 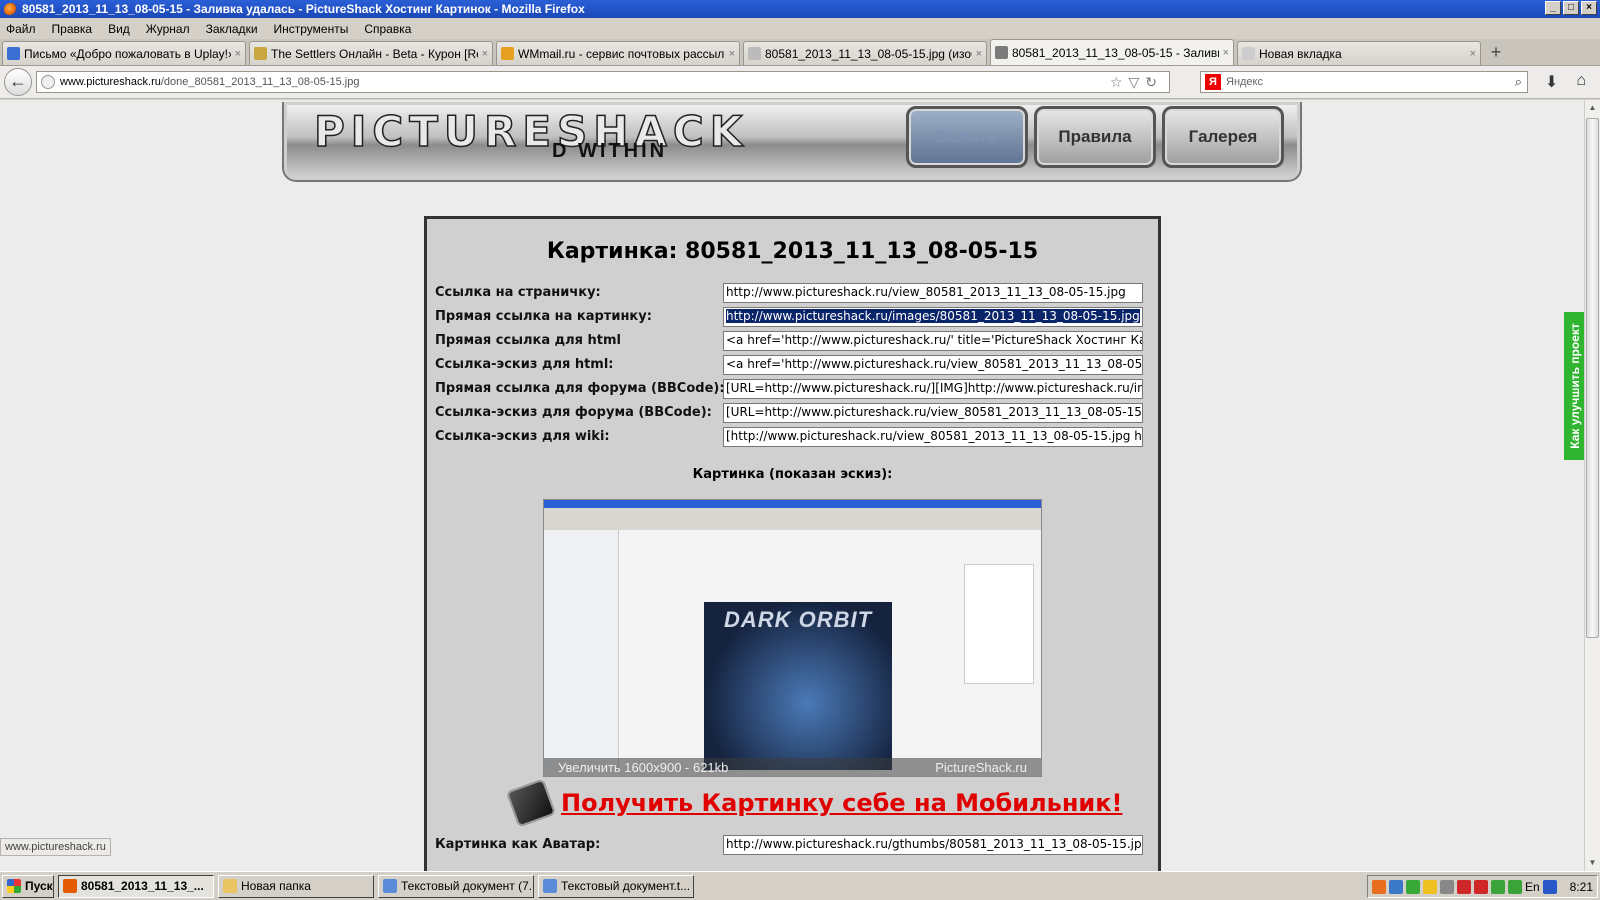 What do you see at coordinates (387, 29) in the screenshot?
I see `menu-help: Справка` at bounding box center [387, 29].